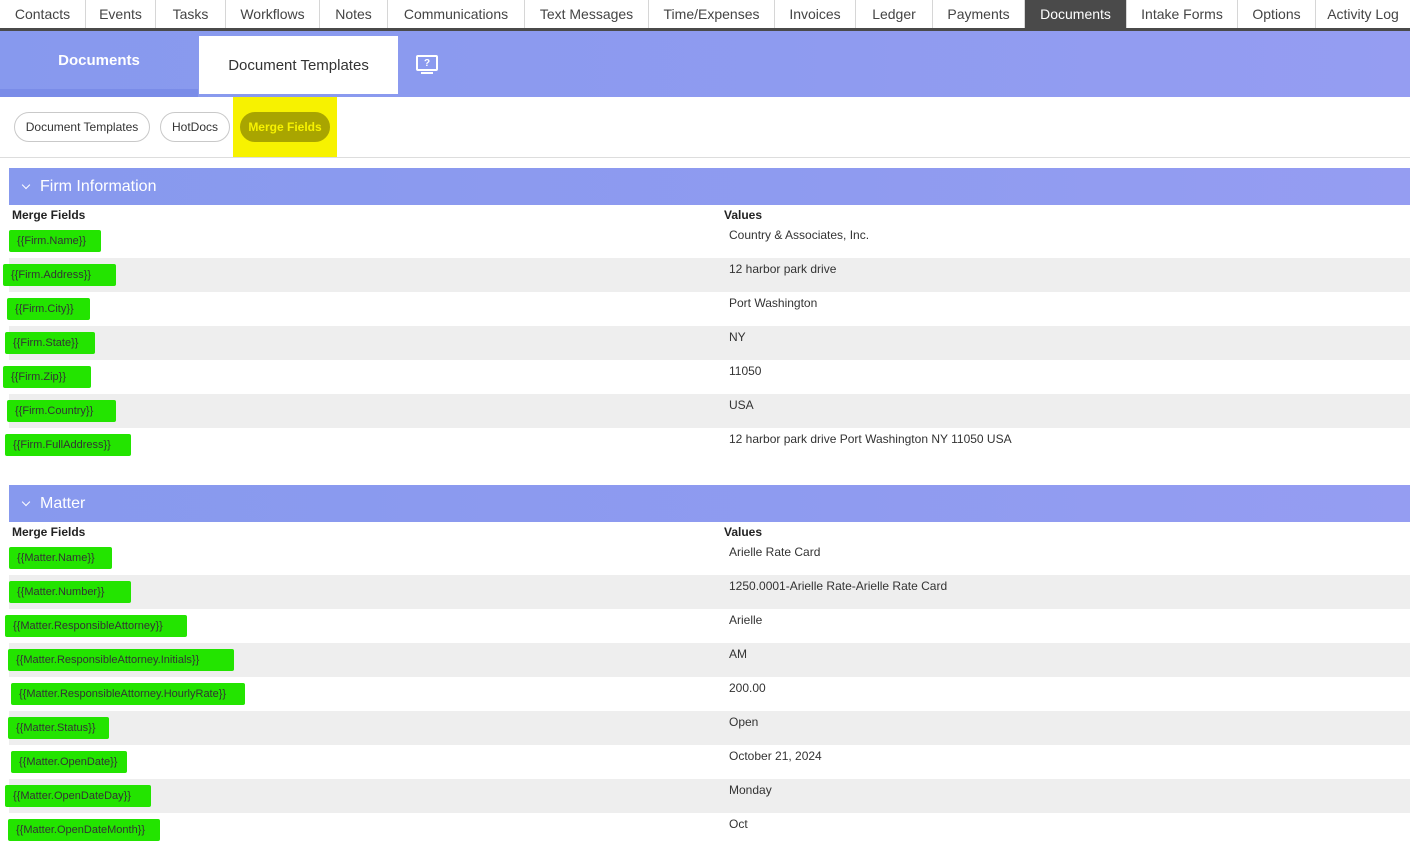  What do you see at coordinates (745, 371) in the screenshot?
I see `merge-field-value: 11050` at bounding box center [745, 371].